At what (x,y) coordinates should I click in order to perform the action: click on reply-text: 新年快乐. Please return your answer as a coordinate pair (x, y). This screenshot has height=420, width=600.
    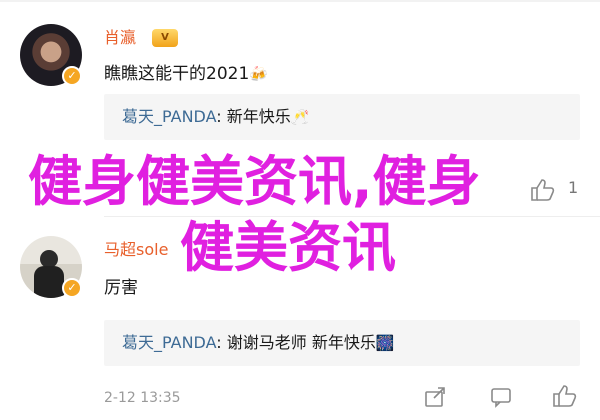
    Looking at the image, I should click on (258, 116).